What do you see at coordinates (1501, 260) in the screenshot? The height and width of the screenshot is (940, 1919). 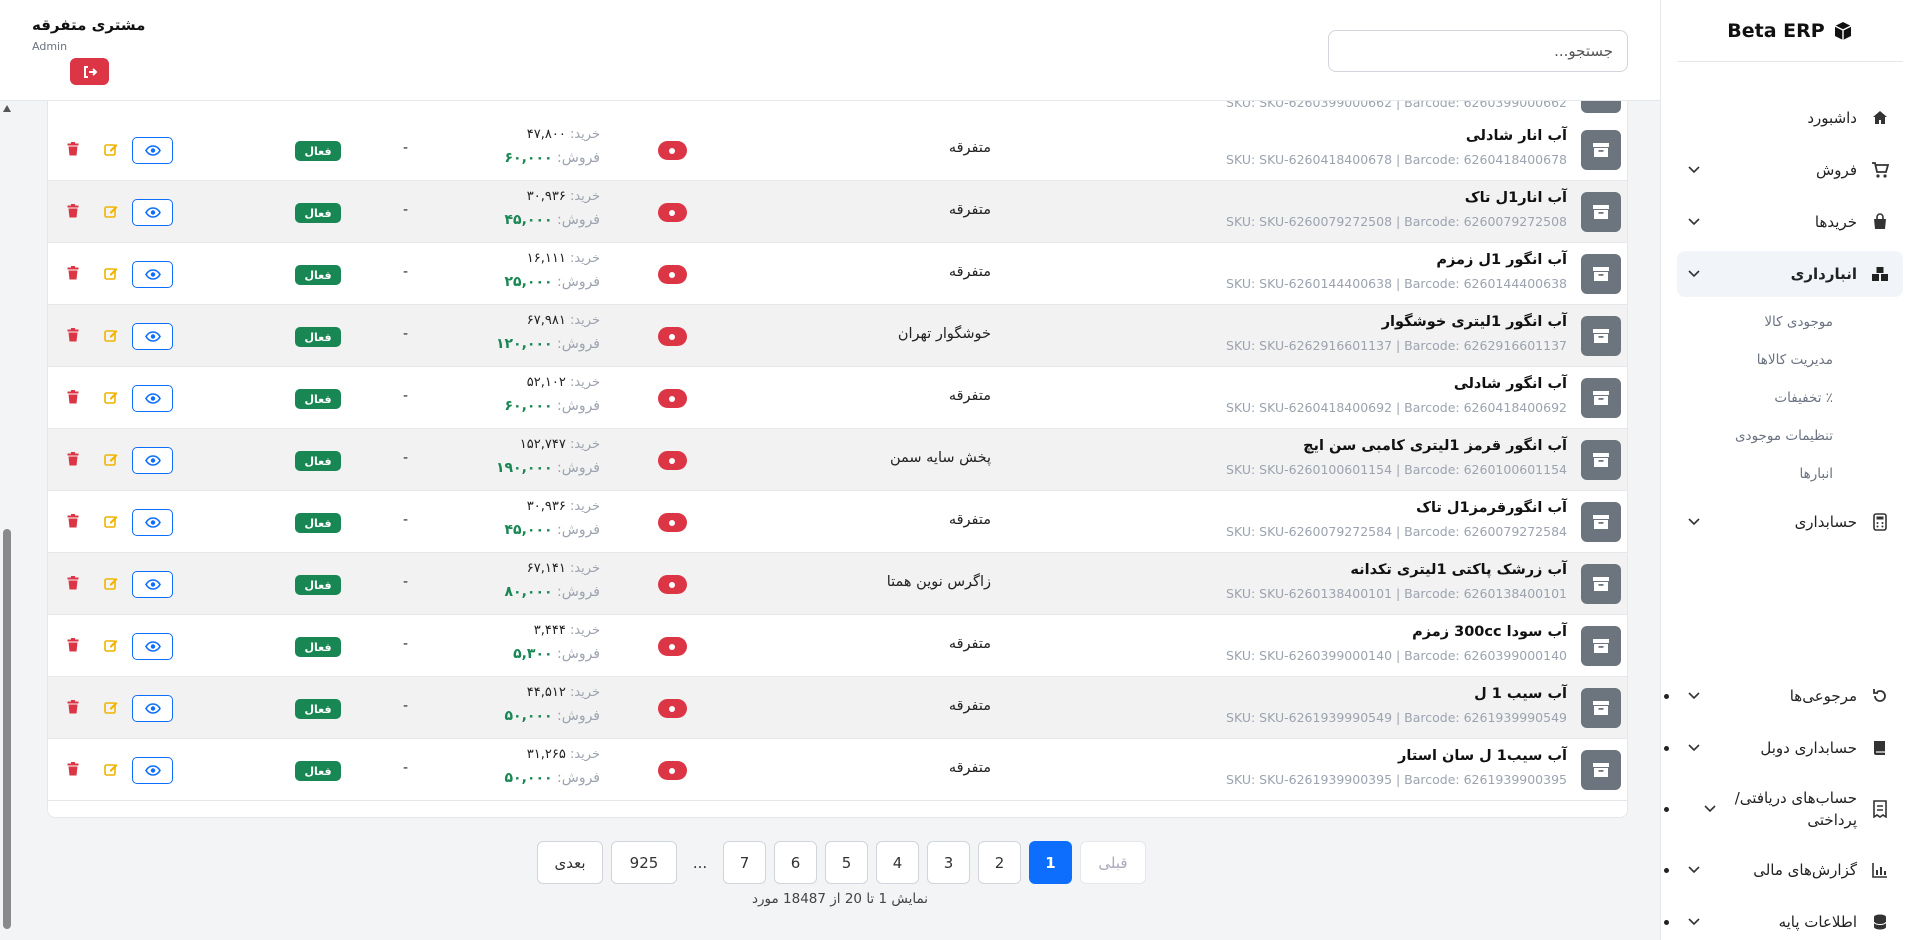 I see `product-name: آب انگور 1ل زمزم` at bounding box center [1501, 260].